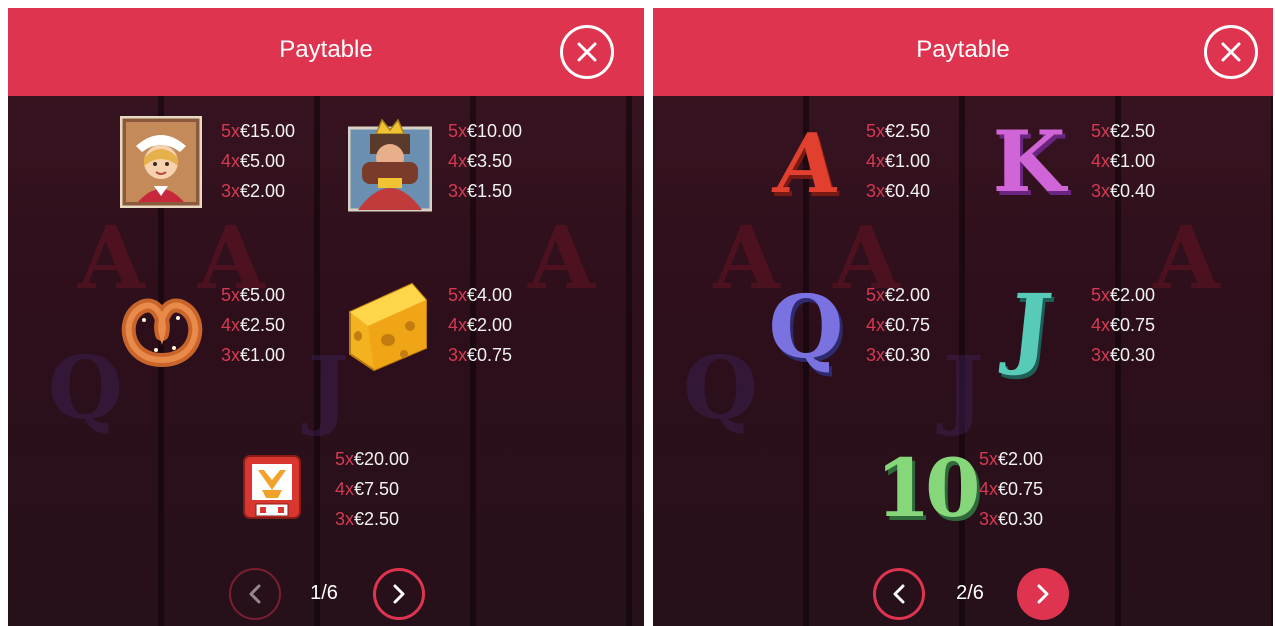 This screenshot has height=626, width=1275. I want to click on payout-amount: €10.00, so click(495, 131).